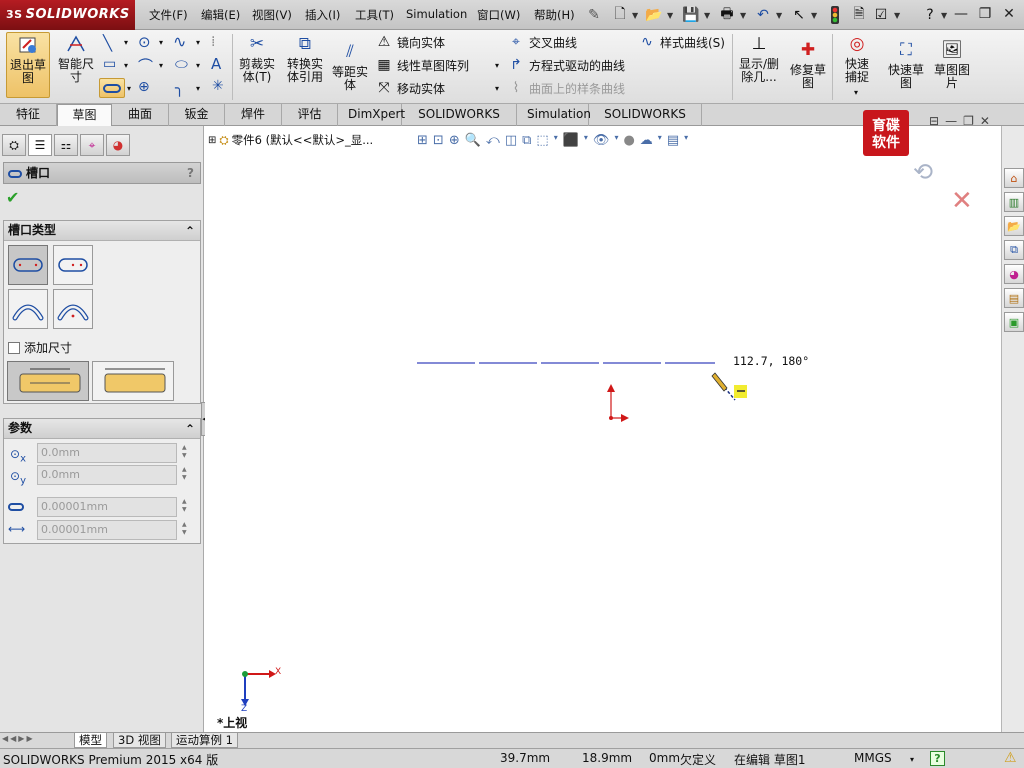 The width and height of the screenshot is (1024, 768). What do you see at coordinates (28, 265) in the screenshot?
I see `straight-slot-button` at bounding box center [28, 265].